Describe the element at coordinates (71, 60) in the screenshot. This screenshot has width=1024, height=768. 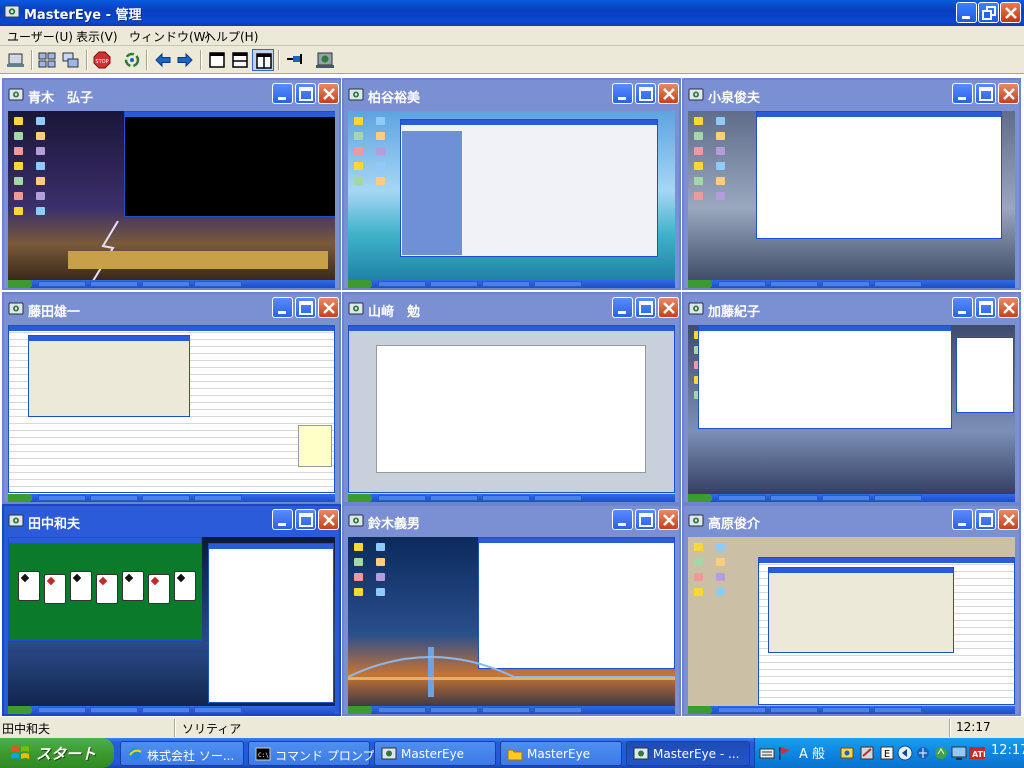
I see `tile-b-tool` at that location.